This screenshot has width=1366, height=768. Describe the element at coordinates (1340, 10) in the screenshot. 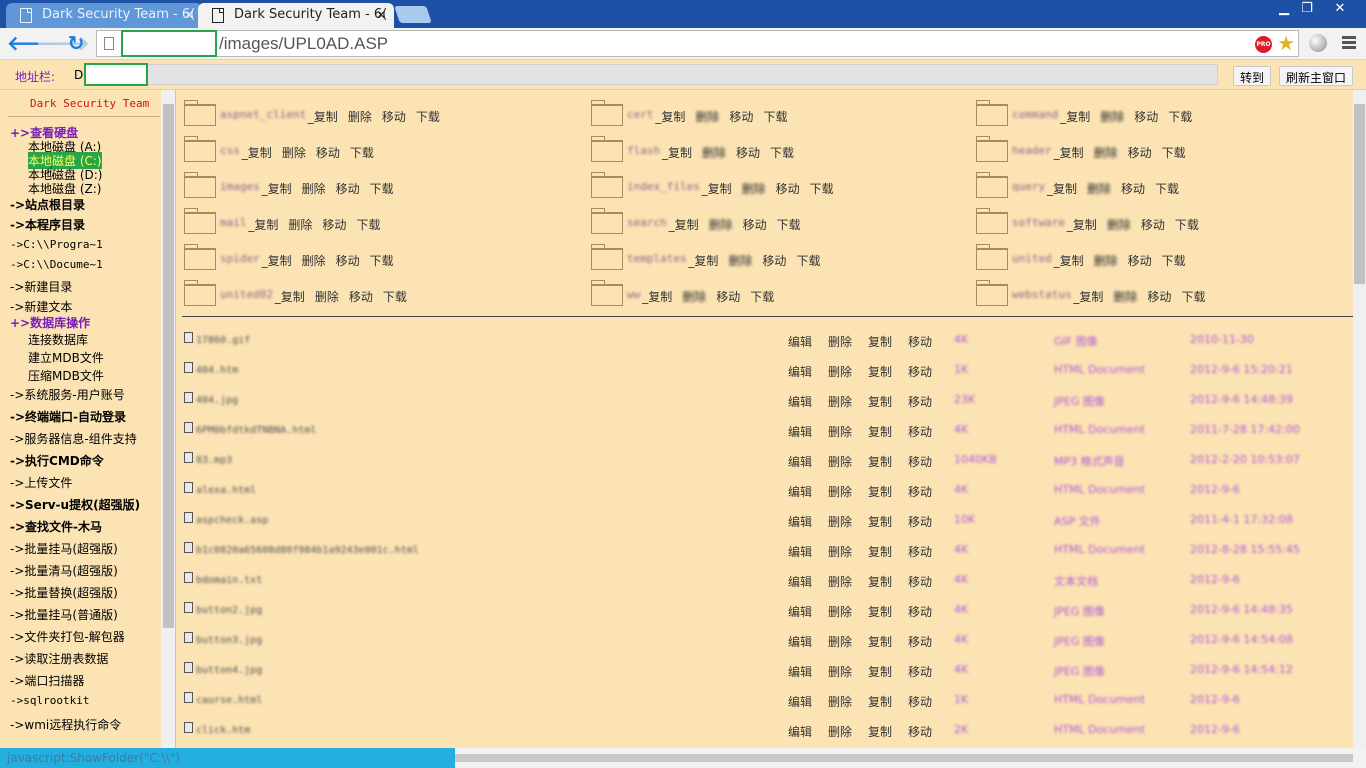

I see `close-window-button: ✕` at that location.